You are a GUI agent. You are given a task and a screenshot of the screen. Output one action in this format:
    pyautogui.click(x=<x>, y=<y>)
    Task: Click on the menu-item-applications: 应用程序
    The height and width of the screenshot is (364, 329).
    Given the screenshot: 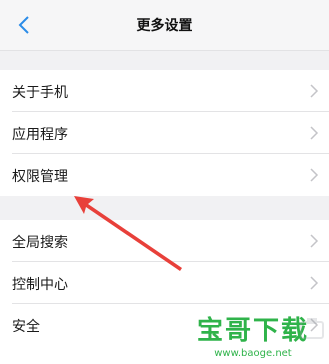 What is the action you would take?
    pyautogui.click(x=164, y=133)
    